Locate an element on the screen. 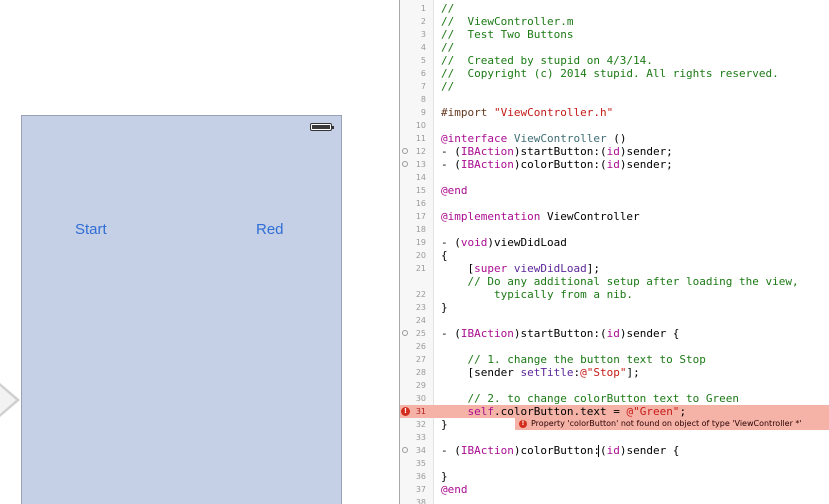  code-line: 27 // 1. change the button text to Stop is located at coordinates (614, 359).